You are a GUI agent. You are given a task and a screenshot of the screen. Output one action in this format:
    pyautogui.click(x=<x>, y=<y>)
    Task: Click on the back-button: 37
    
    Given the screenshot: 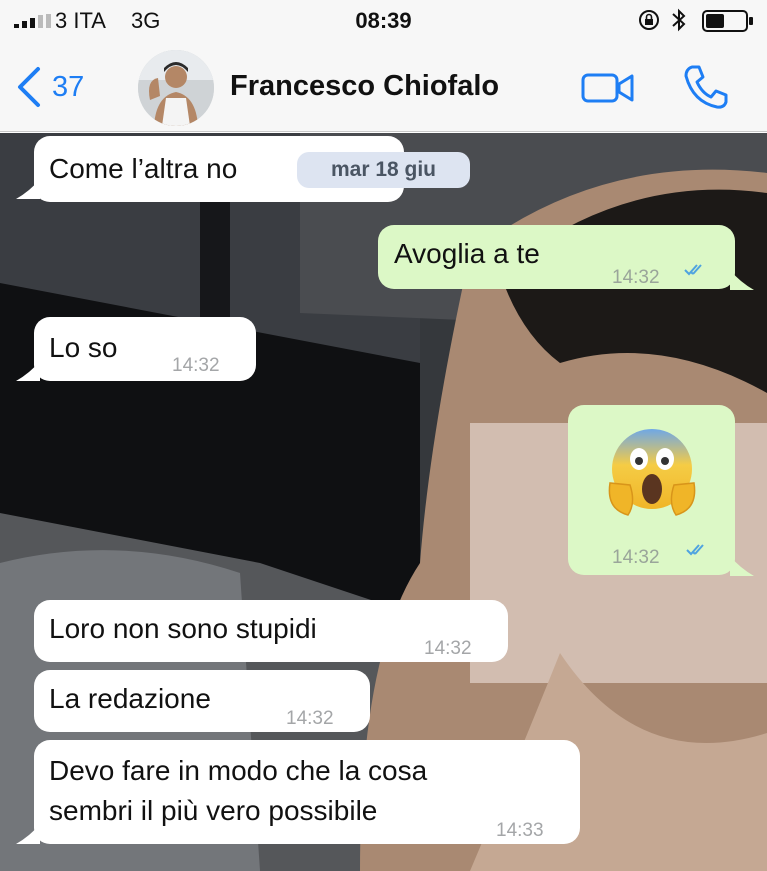 What is the action you would take?
    pyautogui.click(x=59, y=87)
    